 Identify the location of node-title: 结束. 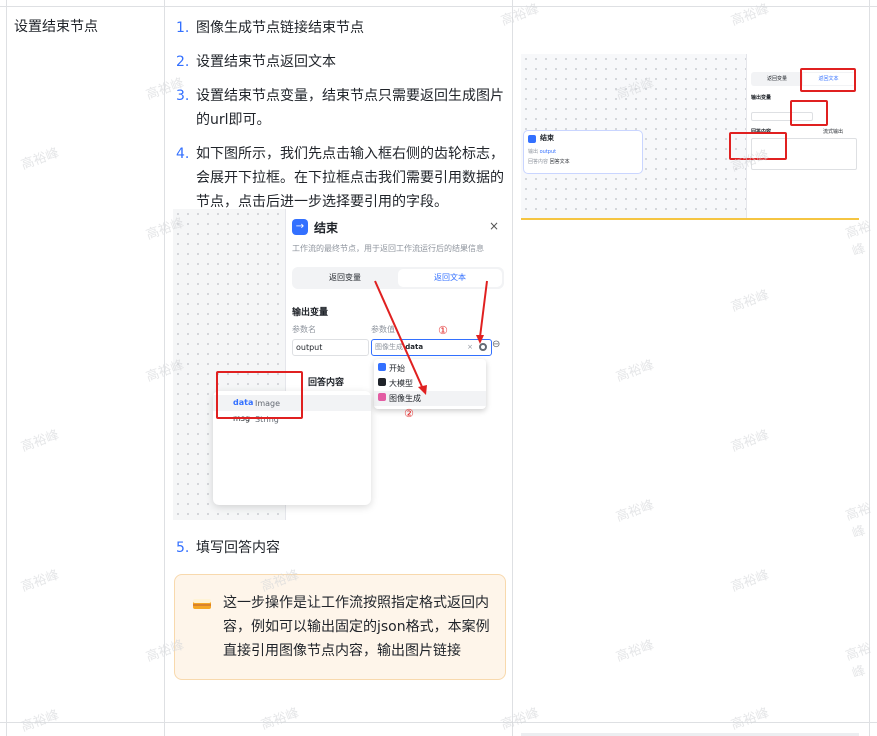
(547, 138).